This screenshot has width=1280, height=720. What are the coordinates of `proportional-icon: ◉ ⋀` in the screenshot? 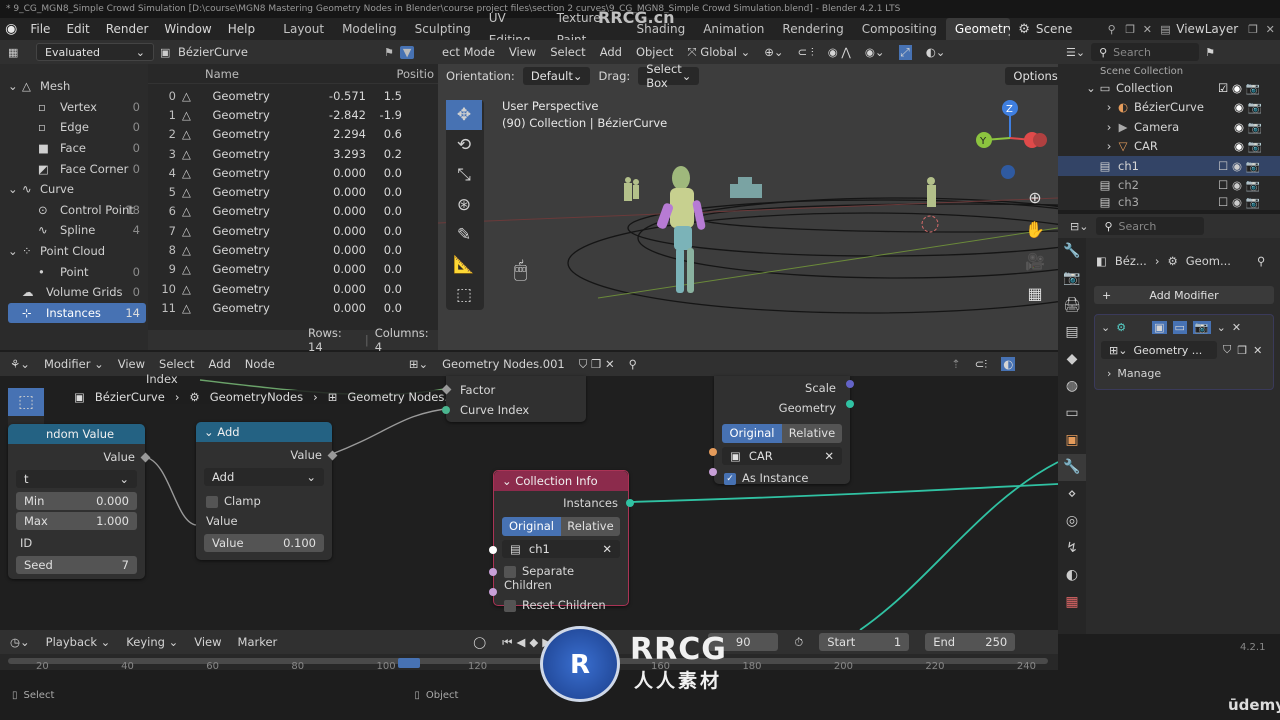 It's located at (839, 52).